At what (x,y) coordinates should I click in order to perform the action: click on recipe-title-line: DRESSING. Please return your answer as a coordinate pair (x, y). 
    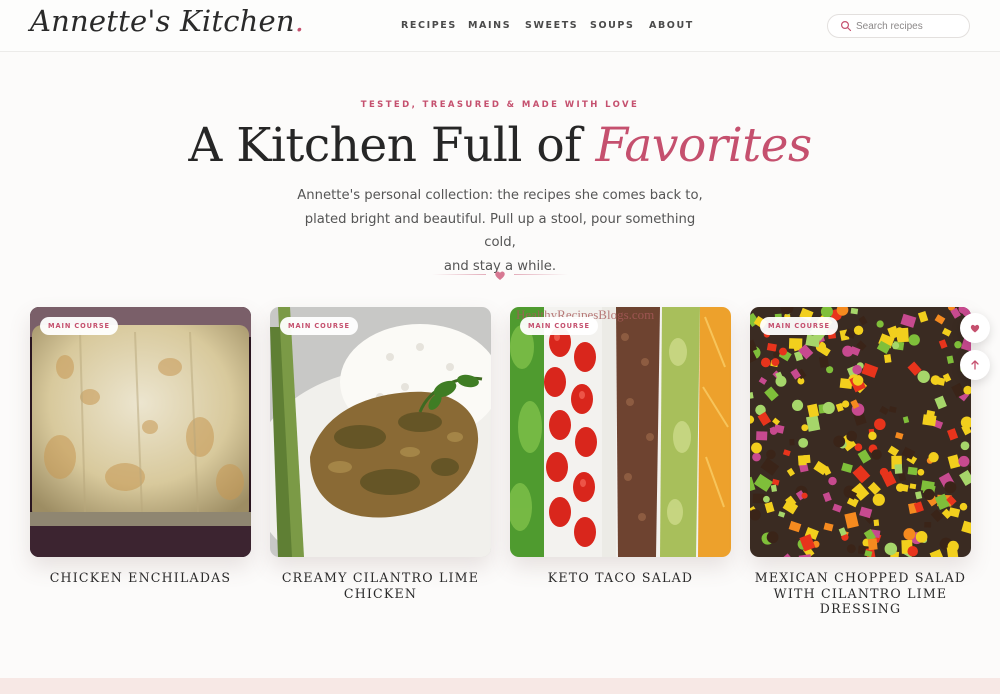
    Looking at the image, I should click on (860, 609).